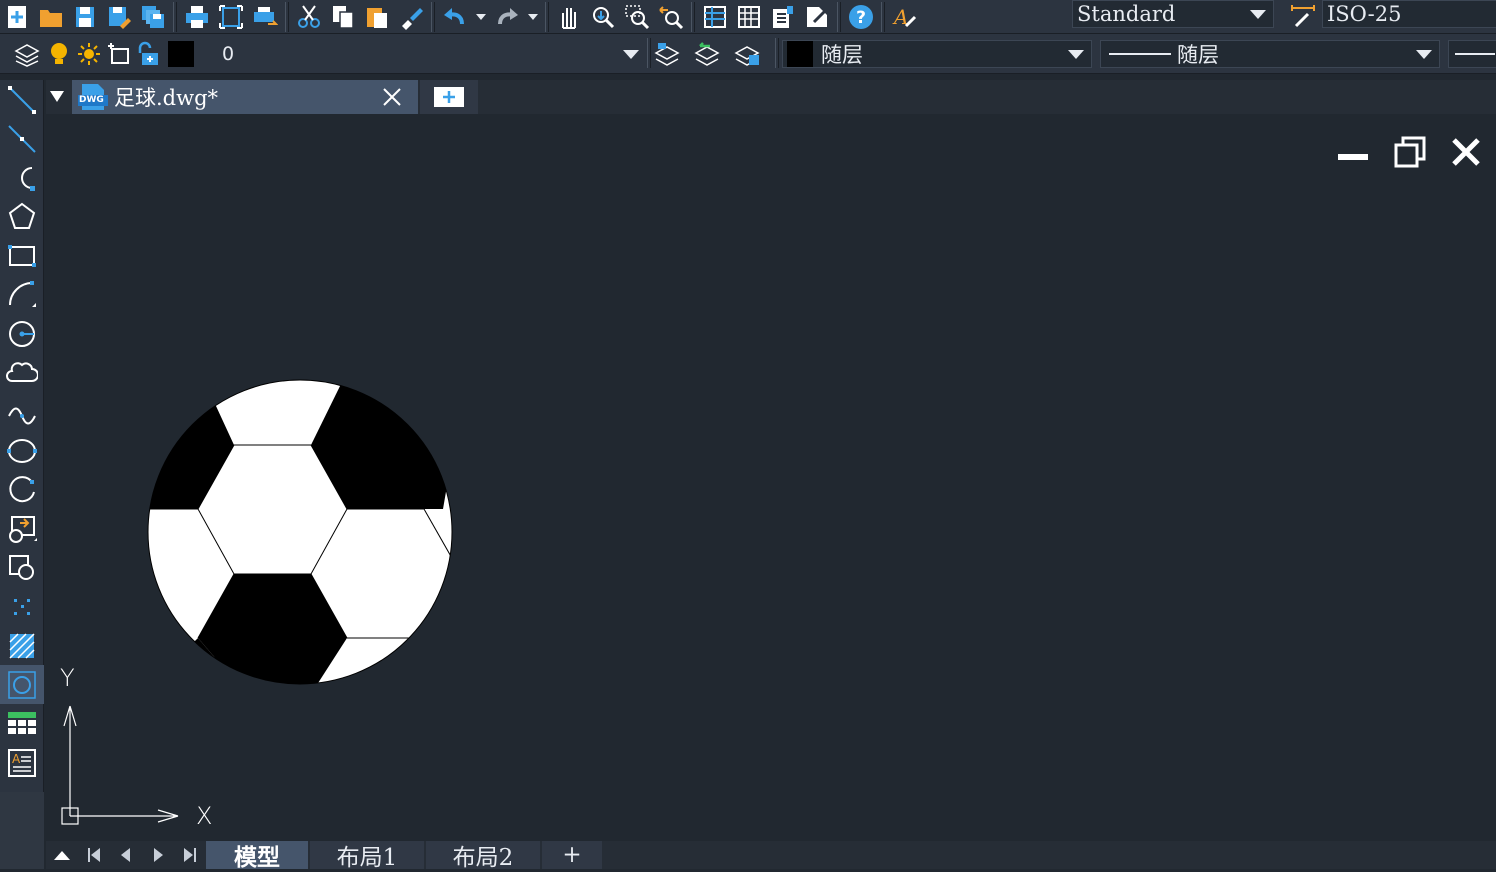 Image resolution: width=1496 pixels, height=872 pixels. What do you see at coordinates (569, 17) in the screenshot?
I see `pan-icon` at bounding box center [569, 17].